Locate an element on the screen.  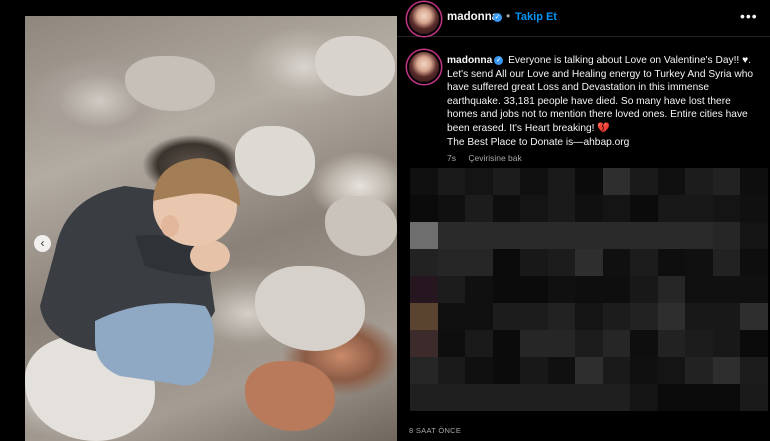
previous-photo-arrow: ‹ is located at coordinates (42, 243).